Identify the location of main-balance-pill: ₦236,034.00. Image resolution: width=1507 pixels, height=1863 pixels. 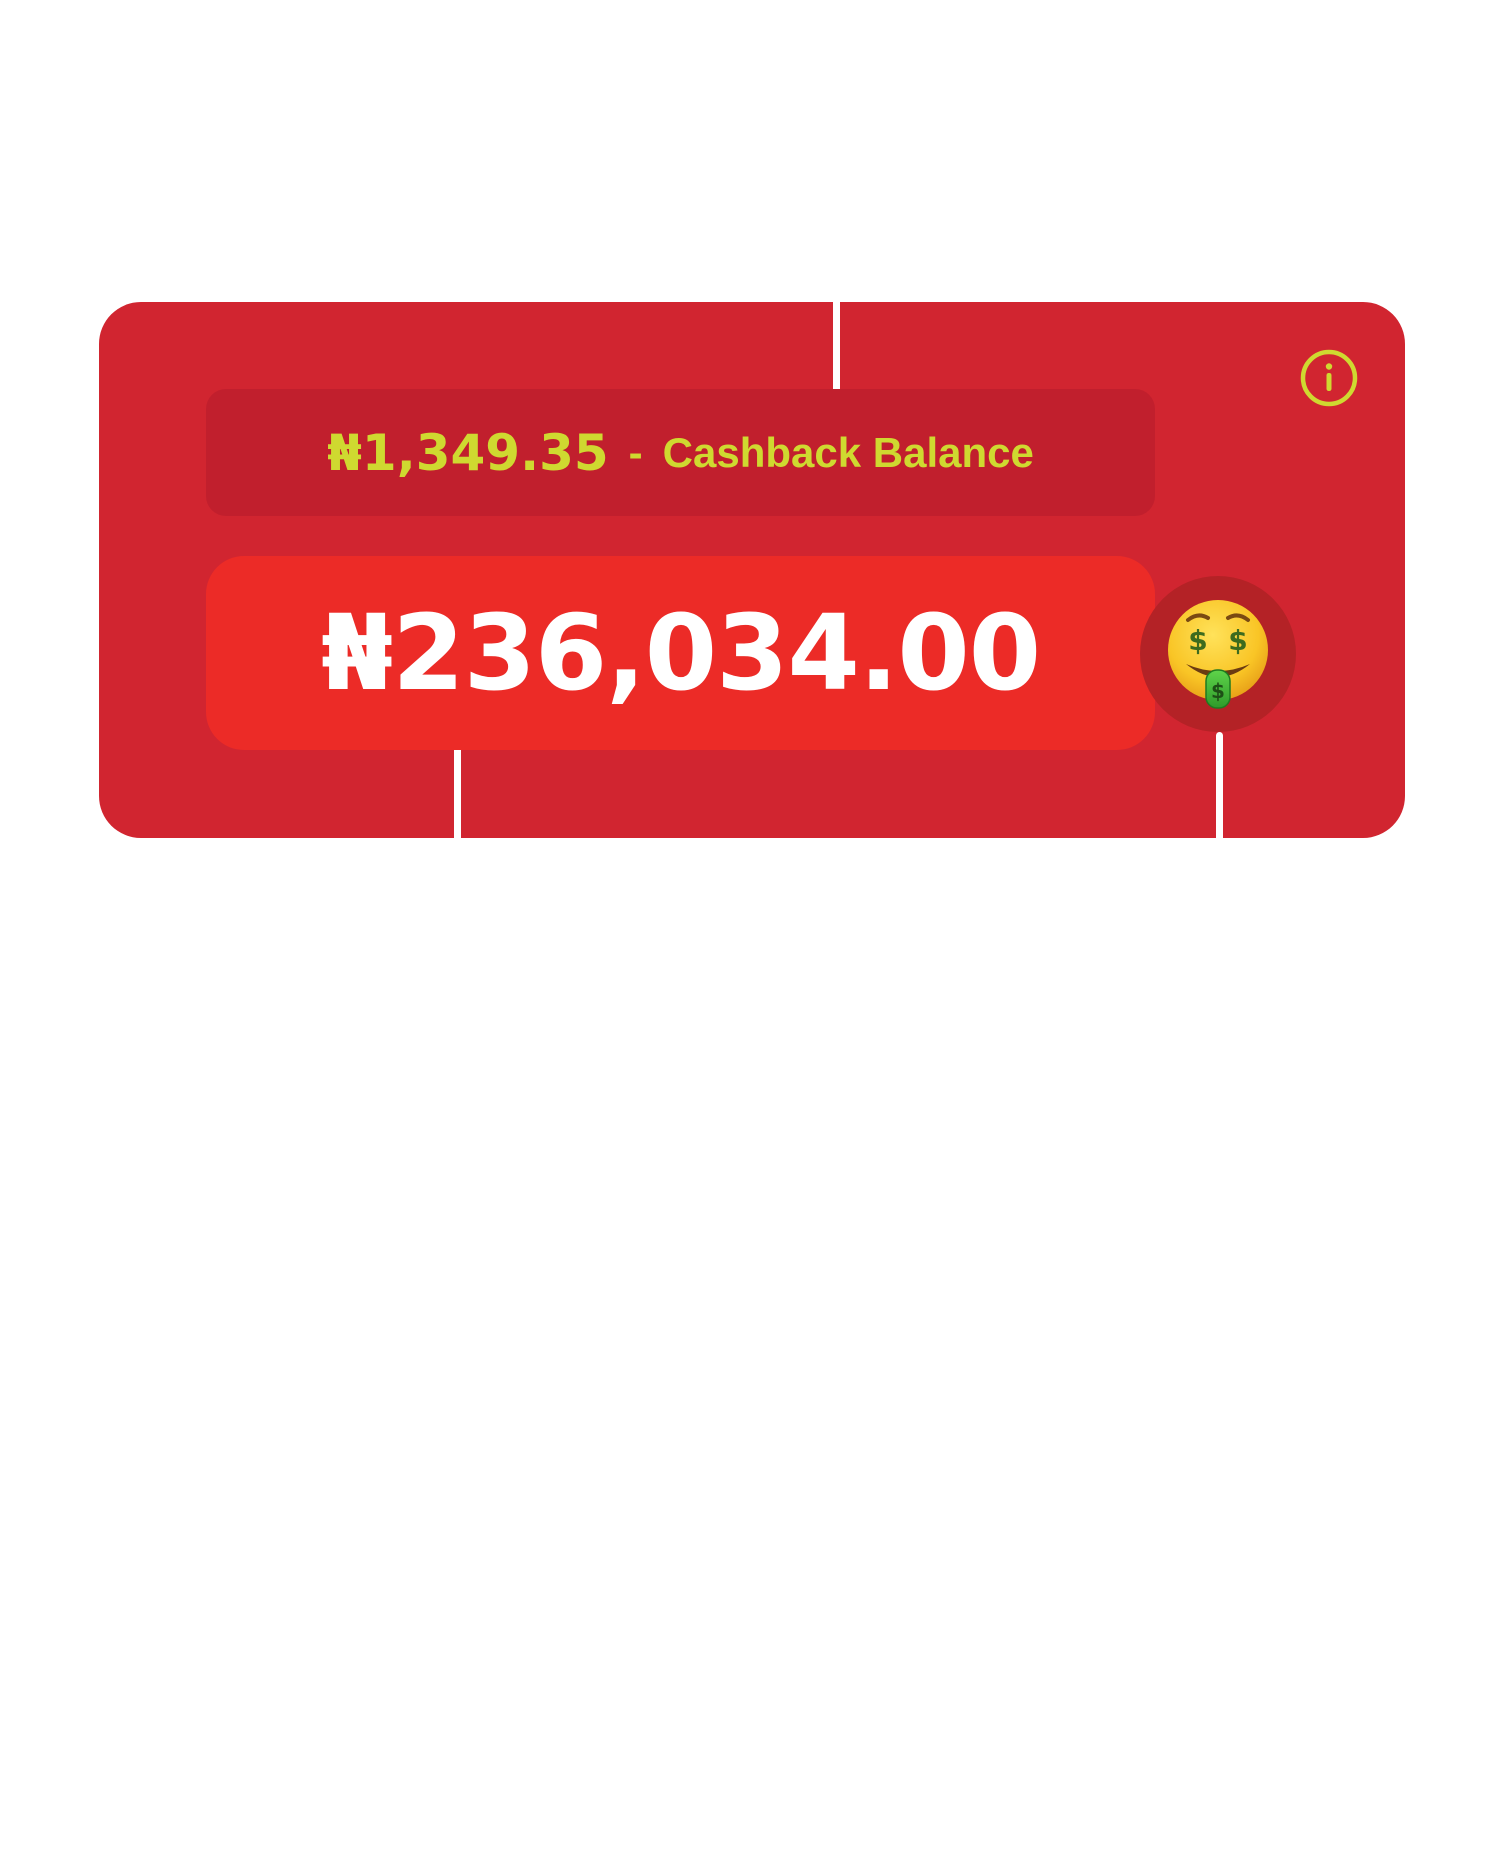
(680, 653).